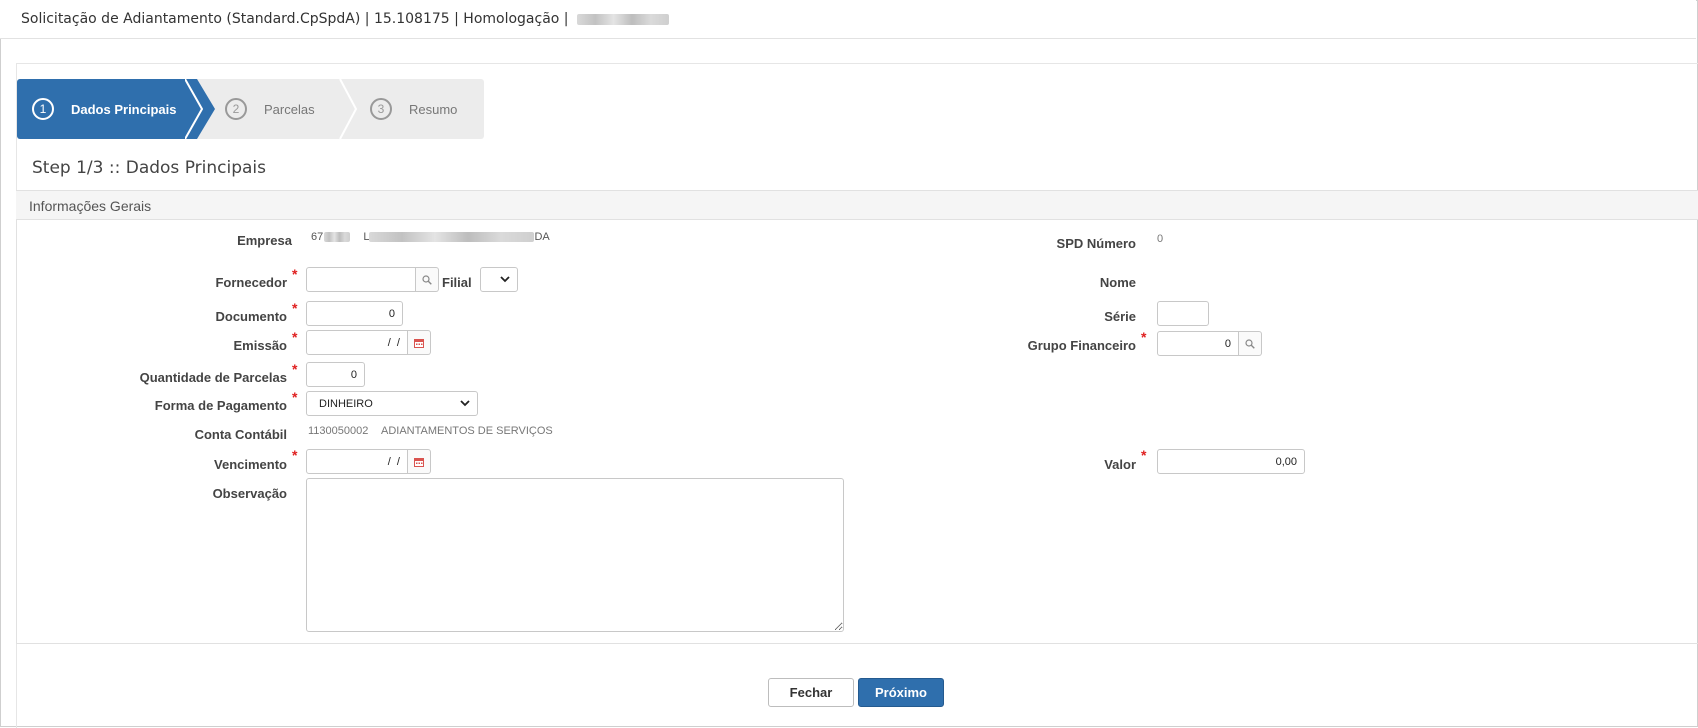 The width and height of the screenshot is (1698, 728). Describe the element at coordinates (1096, 243) in the screenshot. I see `spd-numero-label: SPD Número` at that location.